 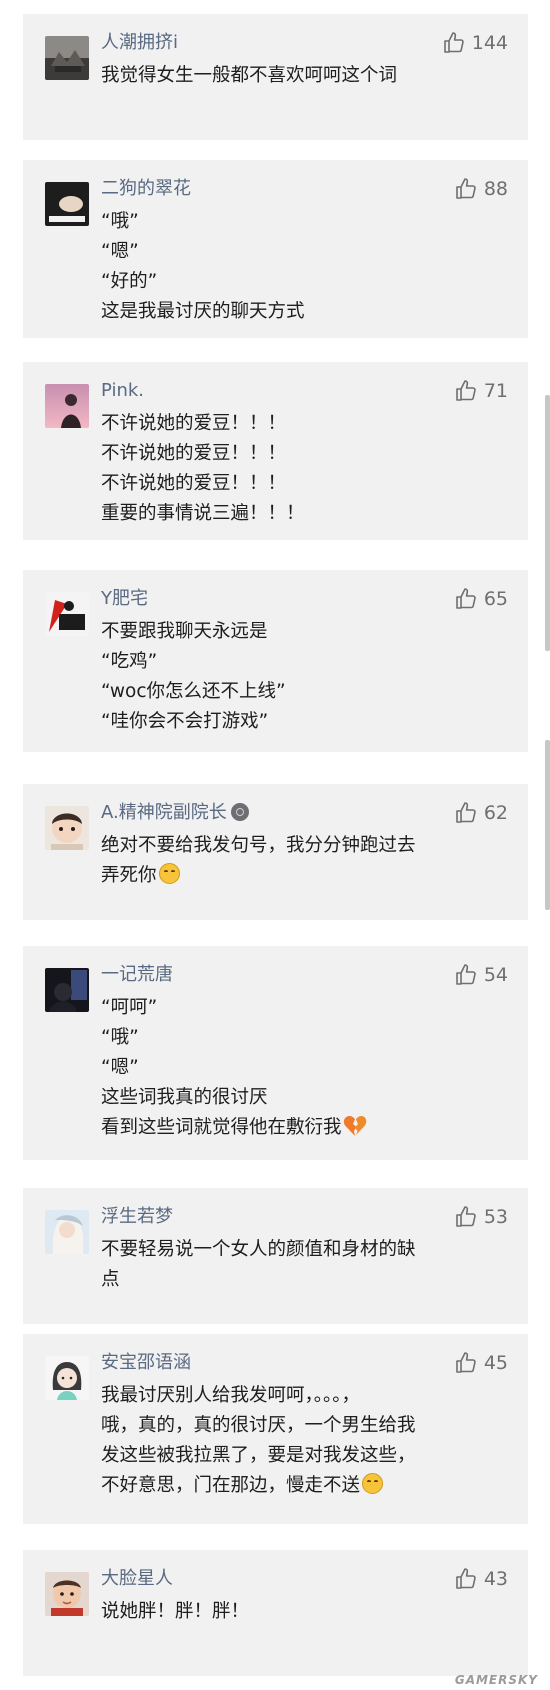 What do you see at coordinates (481, 975) in the screenshot?
I see `like-button: 54` at bounding box center [481, 975].